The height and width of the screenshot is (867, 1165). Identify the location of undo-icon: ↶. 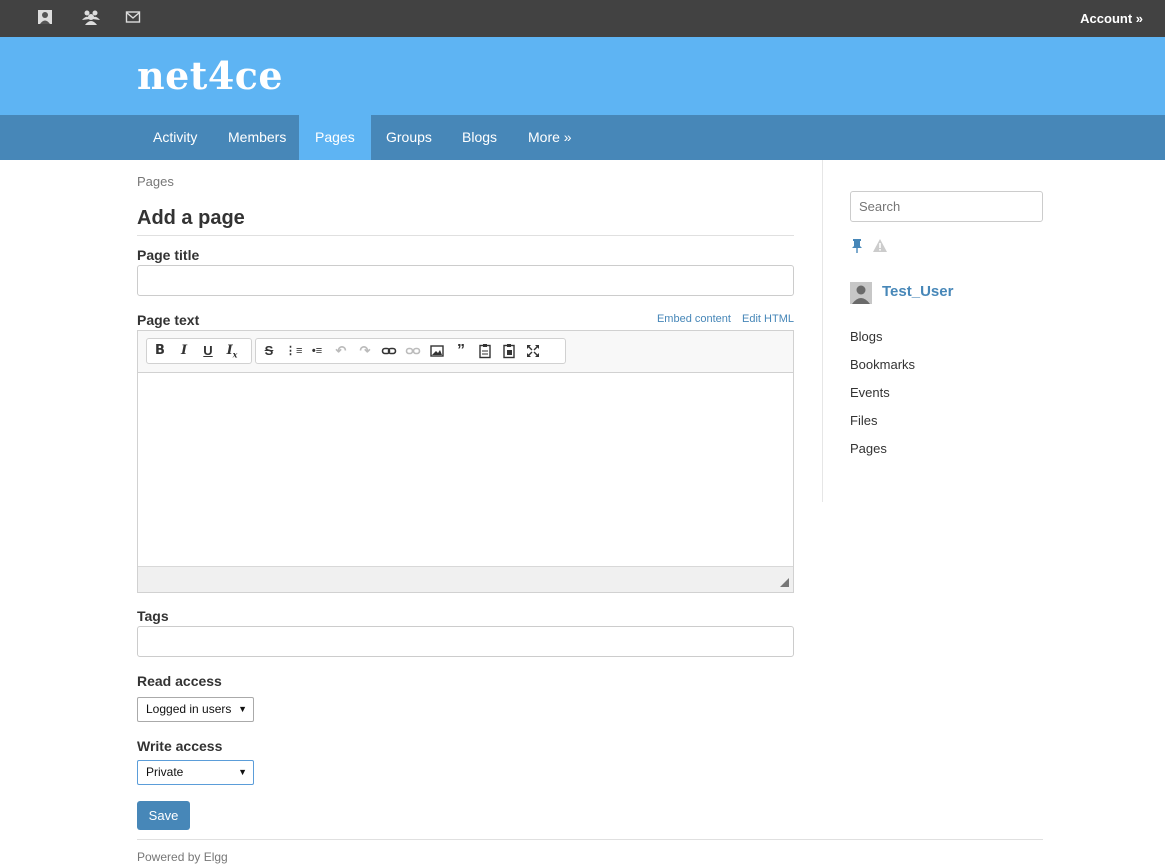
(341, 351).